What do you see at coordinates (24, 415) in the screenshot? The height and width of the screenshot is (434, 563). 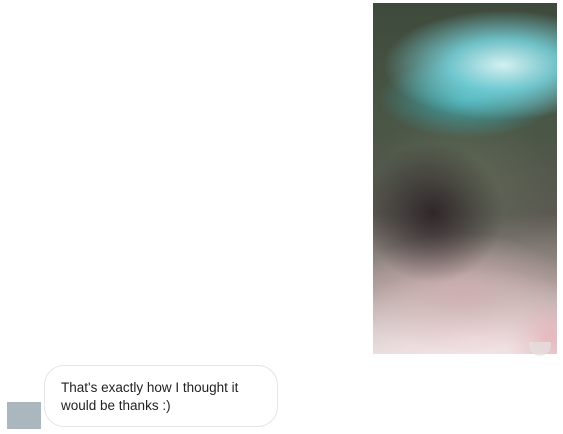 I see `avatar` at bounding box center [24, 415].